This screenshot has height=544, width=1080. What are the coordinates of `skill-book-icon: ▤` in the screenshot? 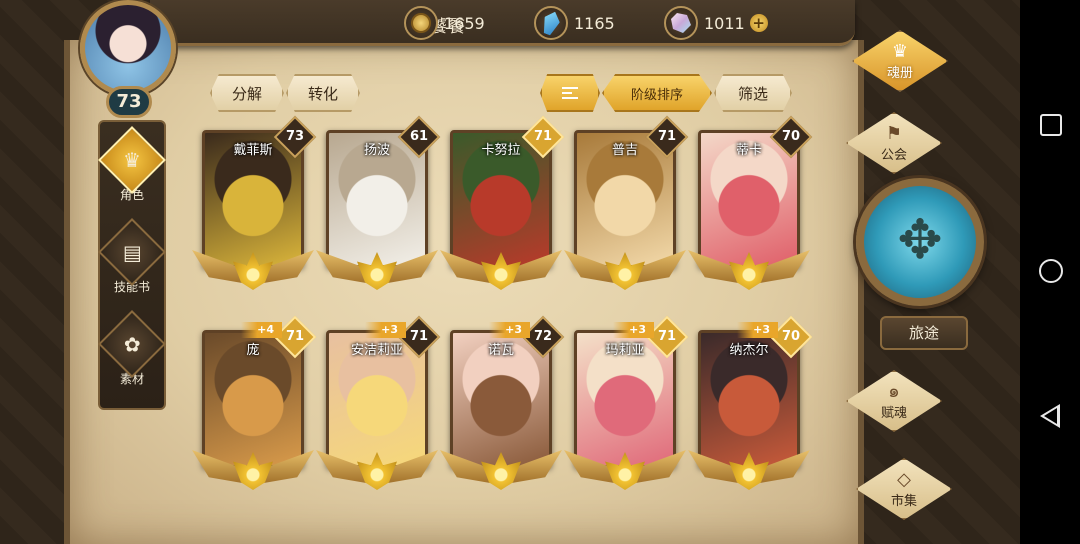 It's located at (132, 252).